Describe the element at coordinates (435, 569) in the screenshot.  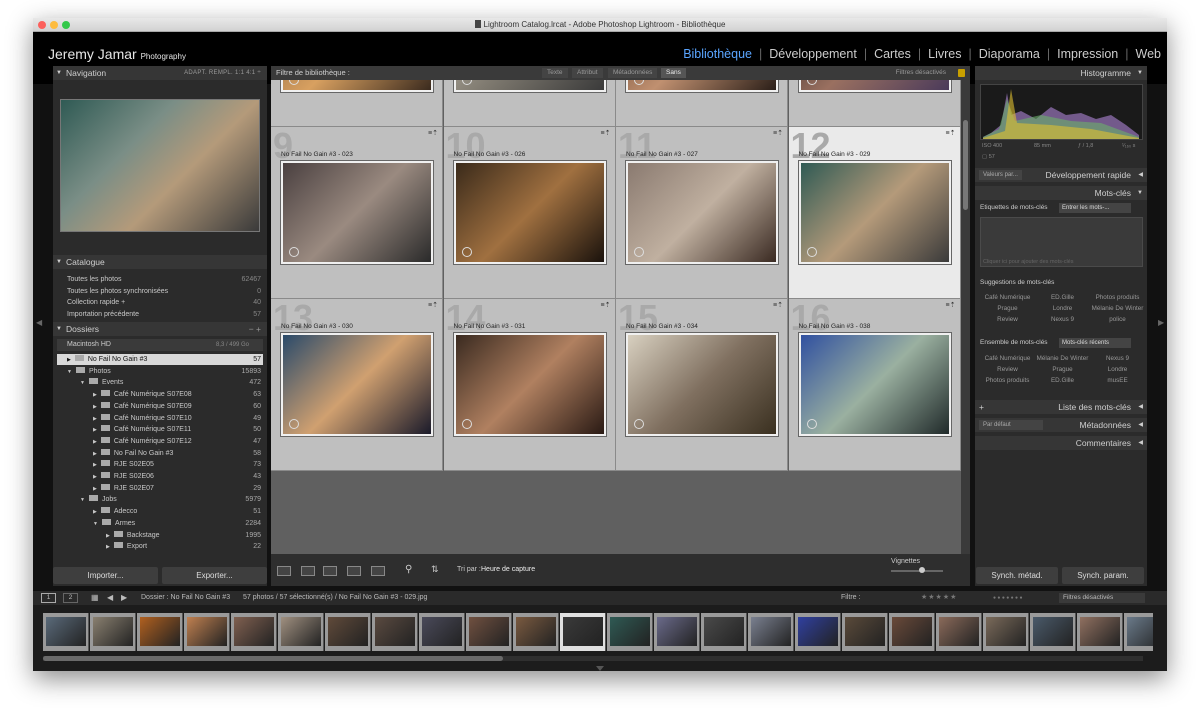
I see `sort-direction-icon: ⇅` at that location.